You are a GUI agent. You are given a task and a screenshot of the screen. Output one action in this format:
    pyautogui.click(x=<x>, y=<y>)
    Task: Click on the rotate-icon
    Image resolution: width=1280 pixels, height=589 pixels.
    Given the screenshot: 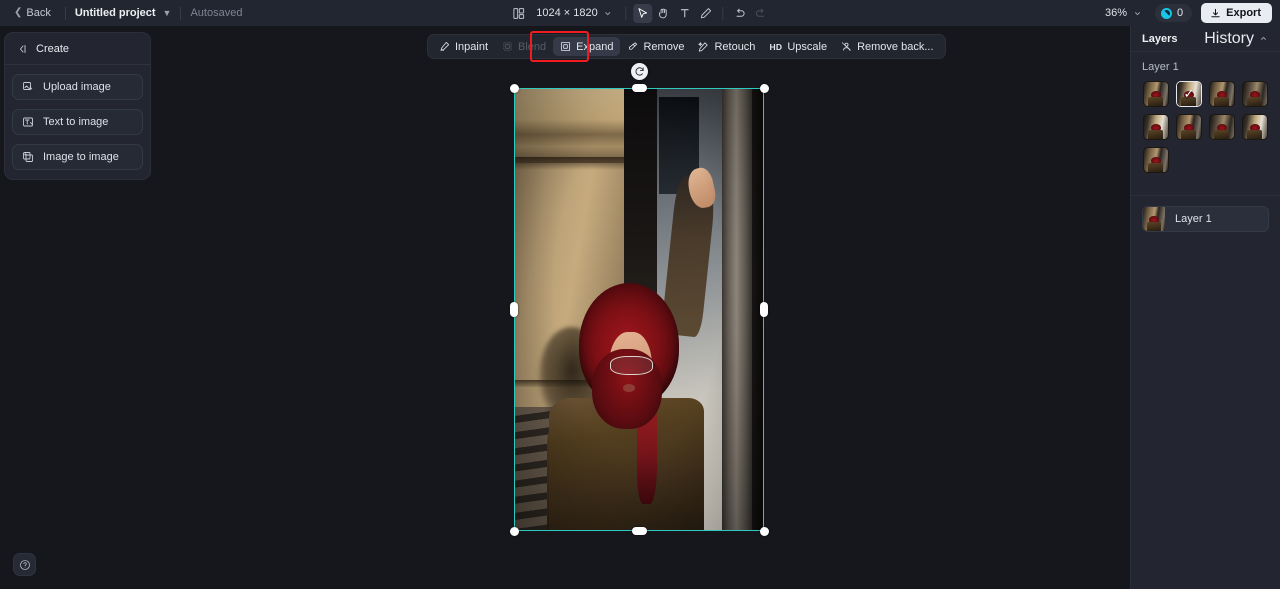 What is the action you would take?
    pyautogui.click(x=639, y=71)
    